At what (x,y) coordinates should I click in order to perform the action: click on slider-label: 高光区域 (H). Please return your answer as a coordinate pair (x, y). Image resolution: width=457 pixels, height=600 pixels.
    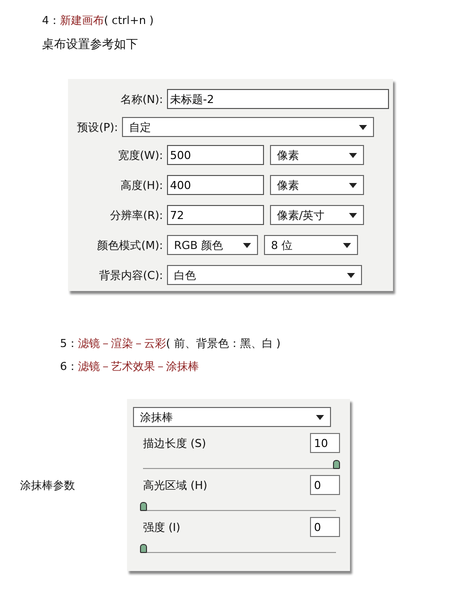
    Looking at the image, I should click on (175, 485).